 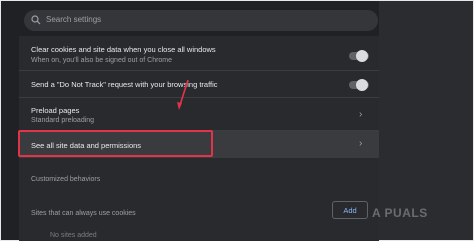 I want to click on highlight-box, so click(x=115, y=143).